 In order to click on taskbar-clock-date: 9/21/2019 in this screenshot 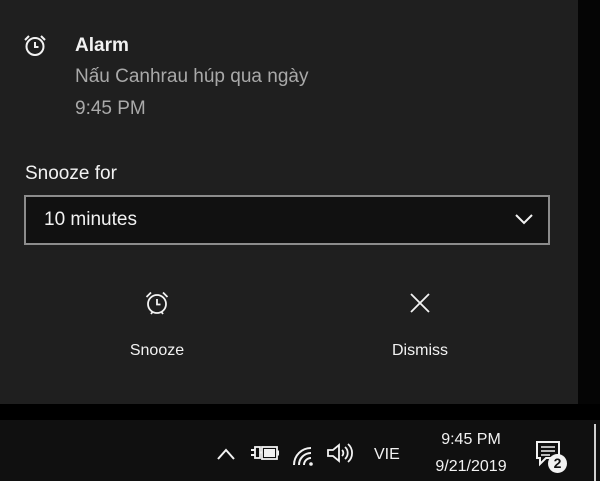, I will do `click(471, 467)`.